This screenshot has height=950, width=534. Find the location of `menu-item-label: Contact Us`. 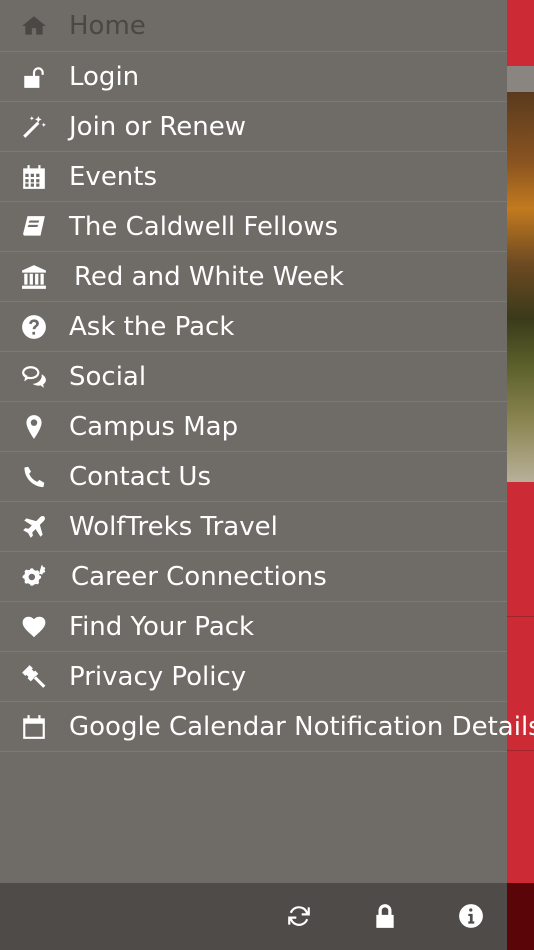

menu-item-label: Contact Us is located at coordinates (140, 476).